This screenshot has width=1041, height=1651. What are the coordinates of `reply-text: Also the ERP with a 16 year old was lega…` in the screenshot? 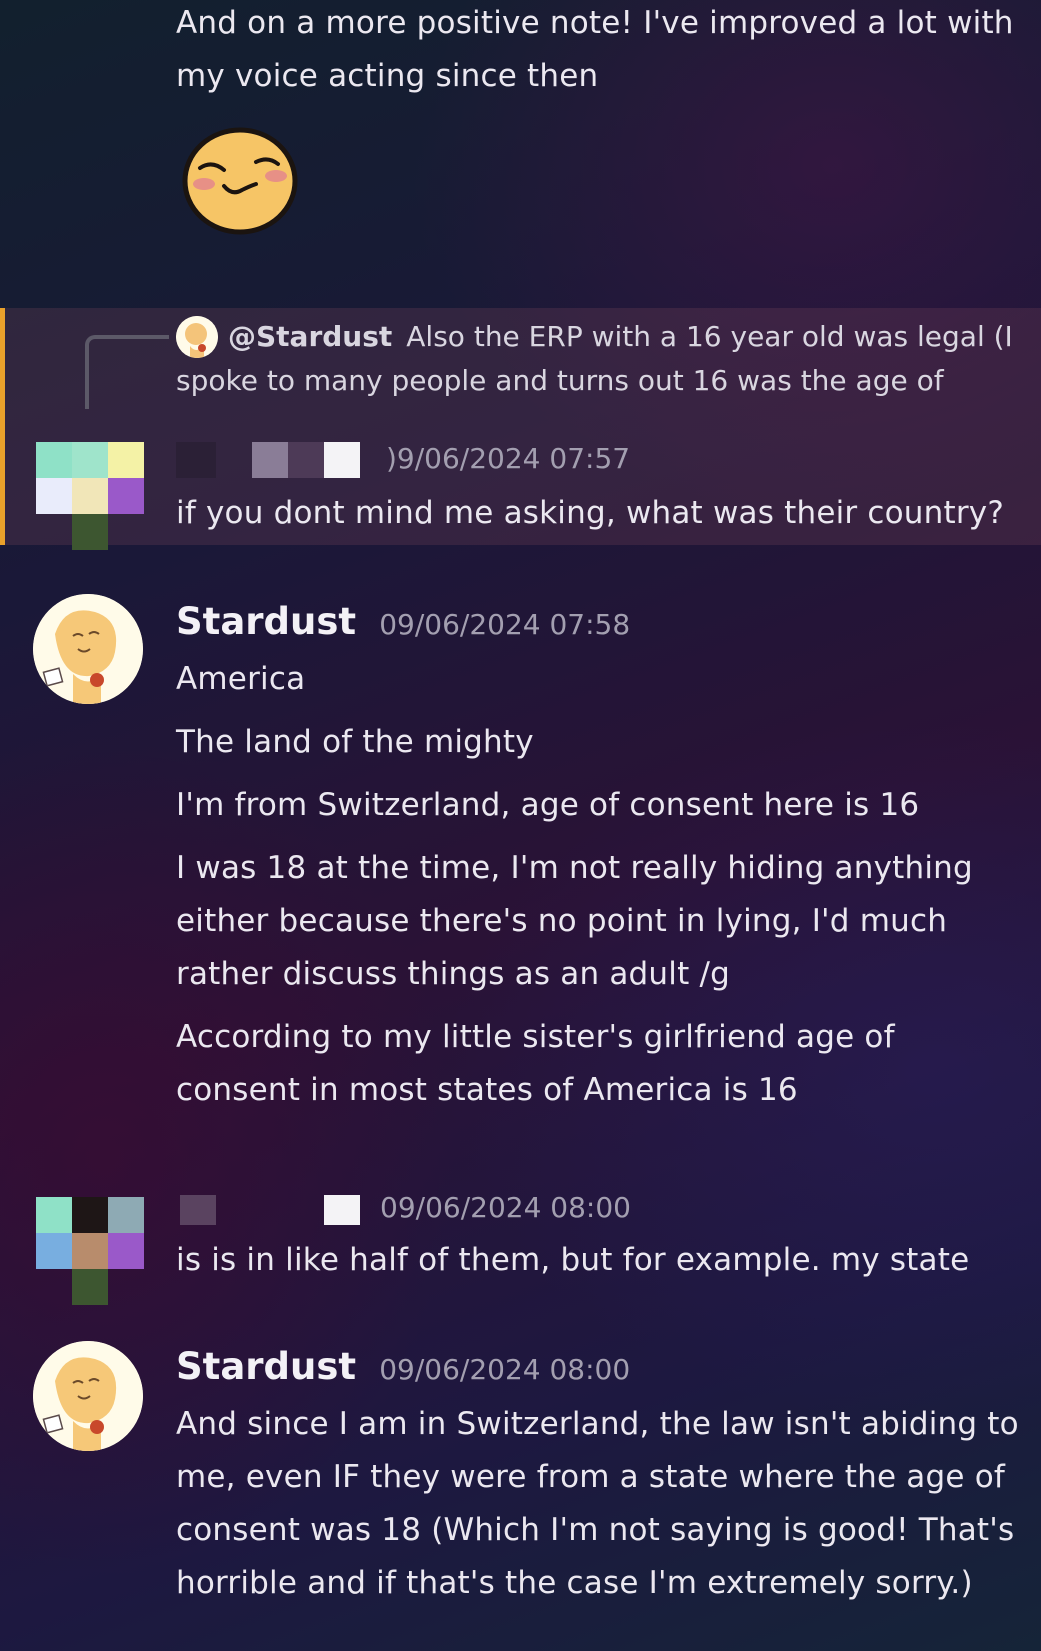 It's located at (709, 336).